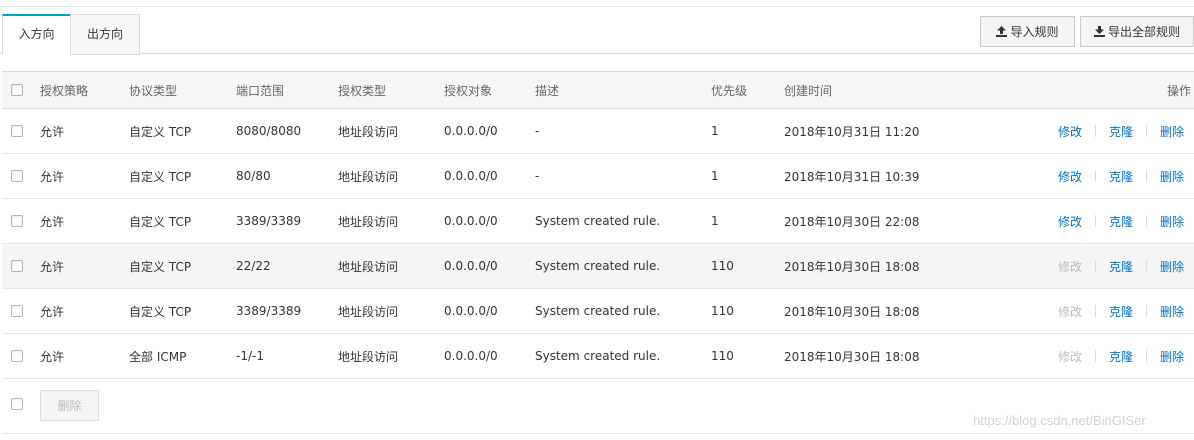 The image size is (1194, 440). I want to click on import-rules-button: 导入规则, so click(1027, 31).